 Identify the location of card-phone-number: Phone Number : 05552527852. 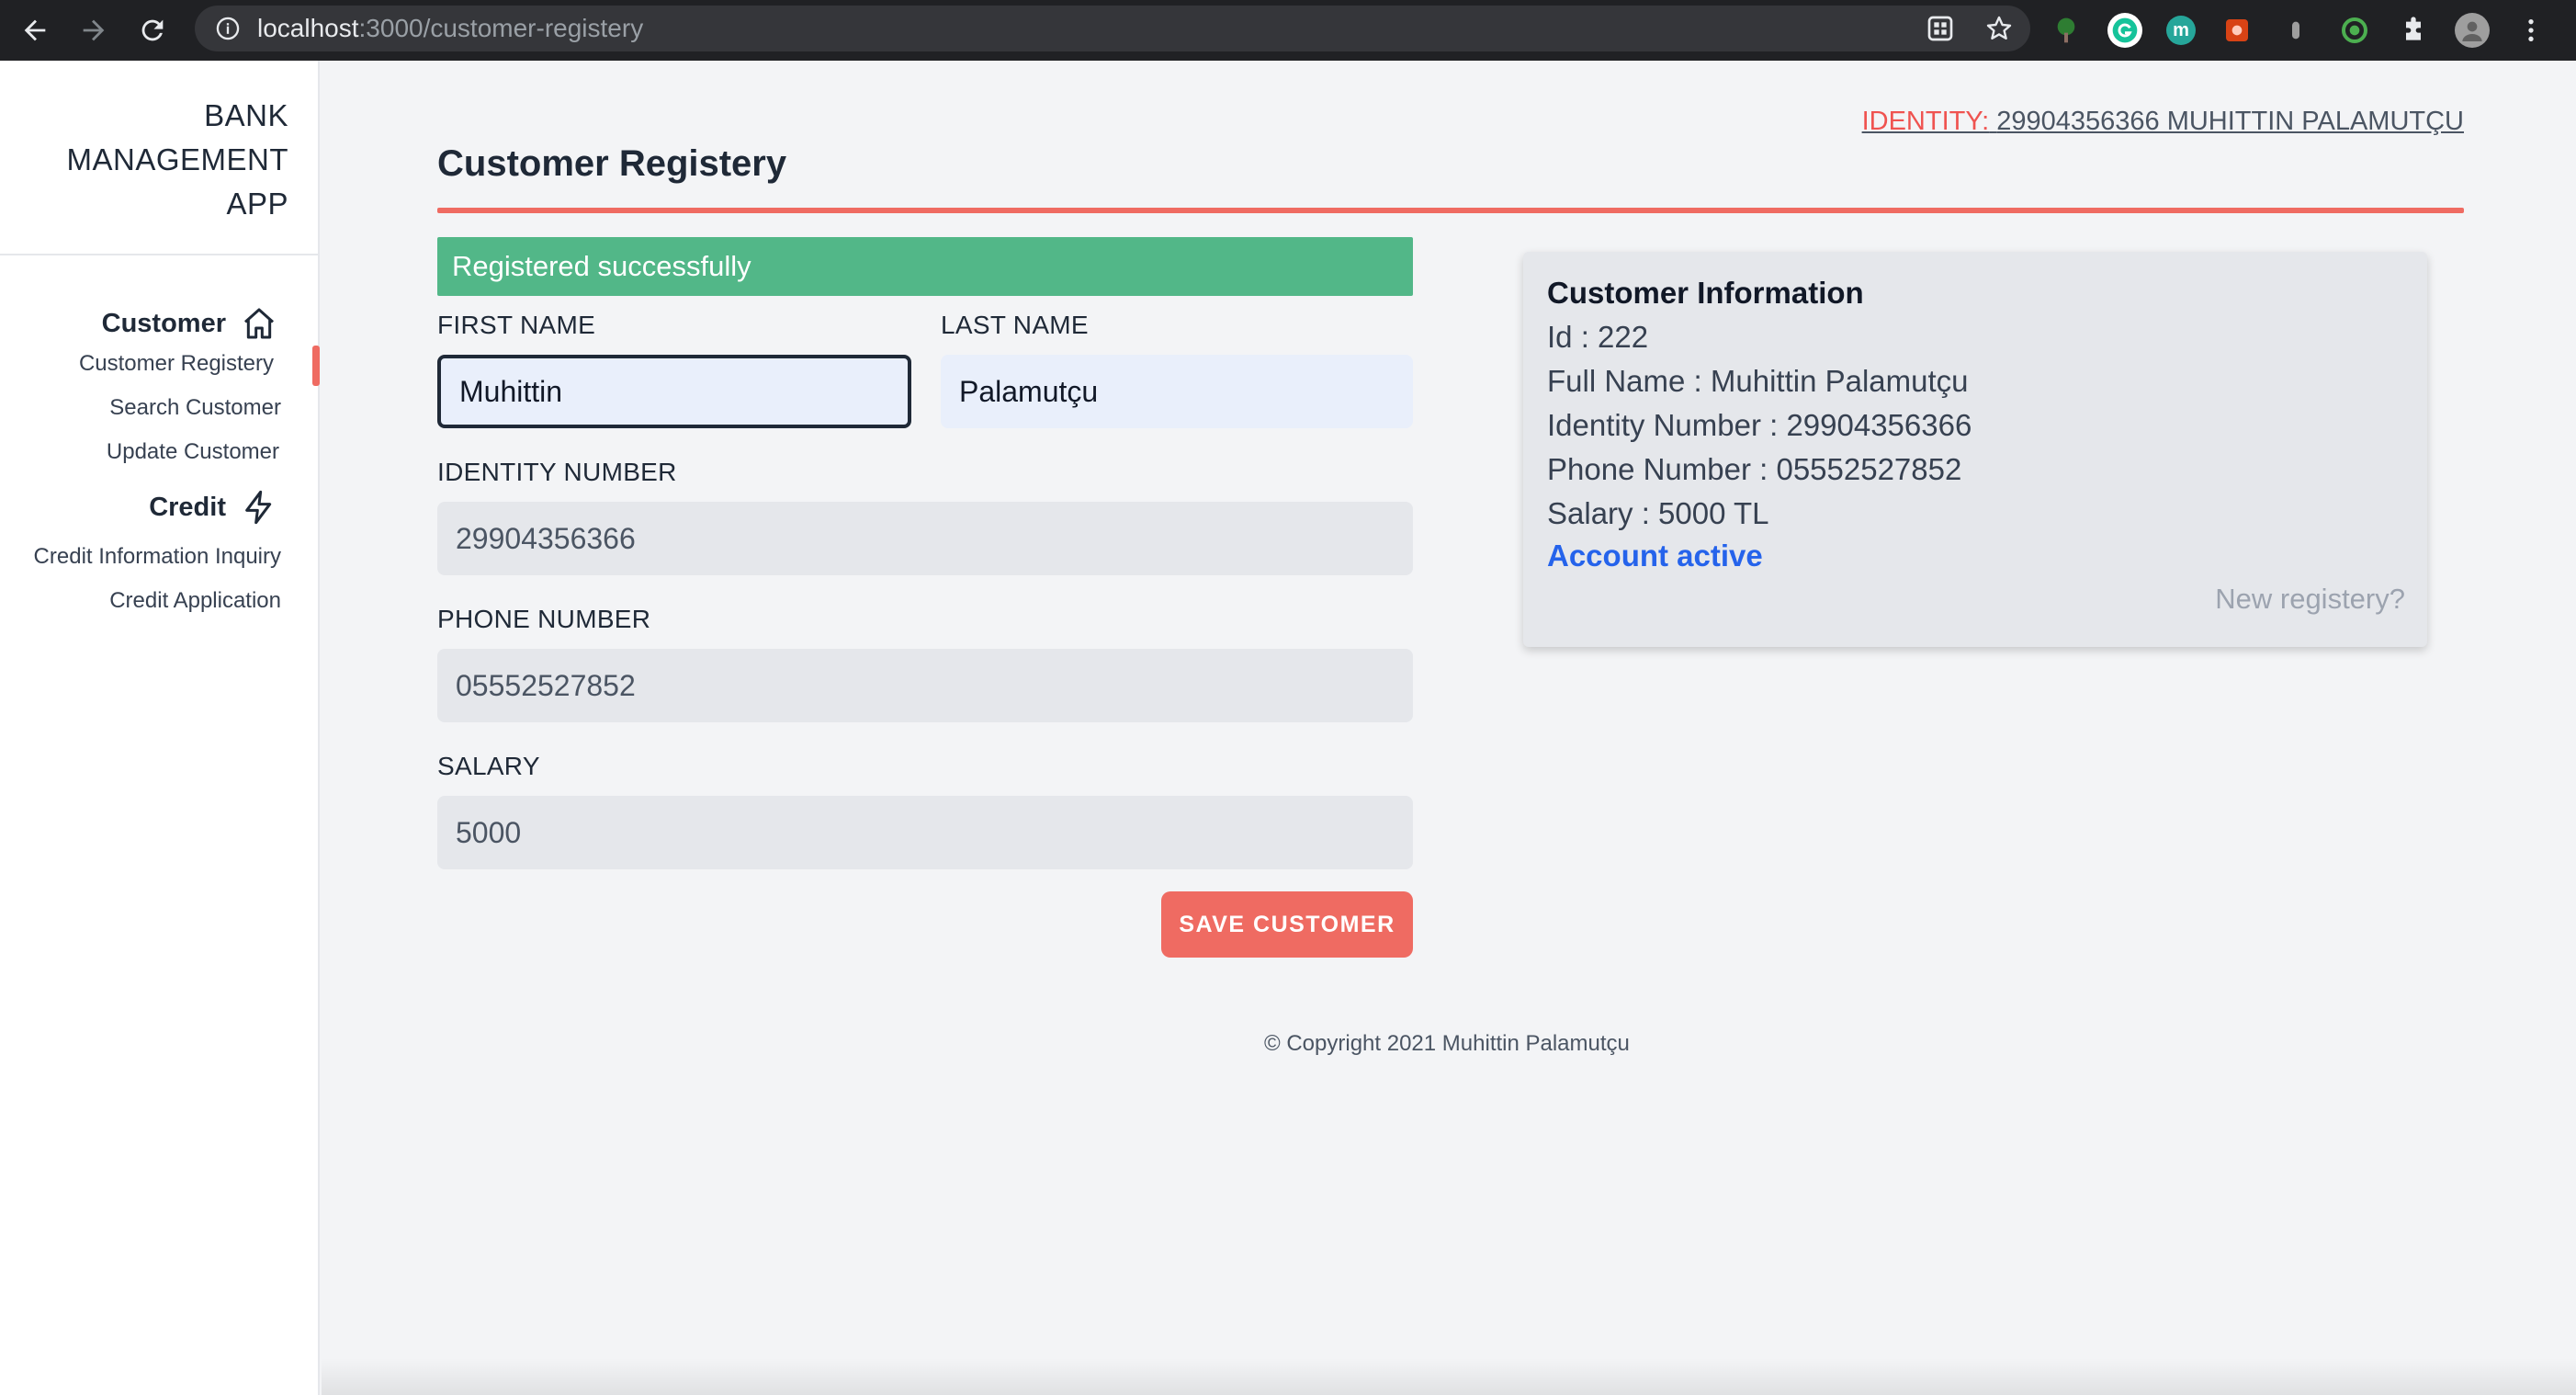
(1754, 469).